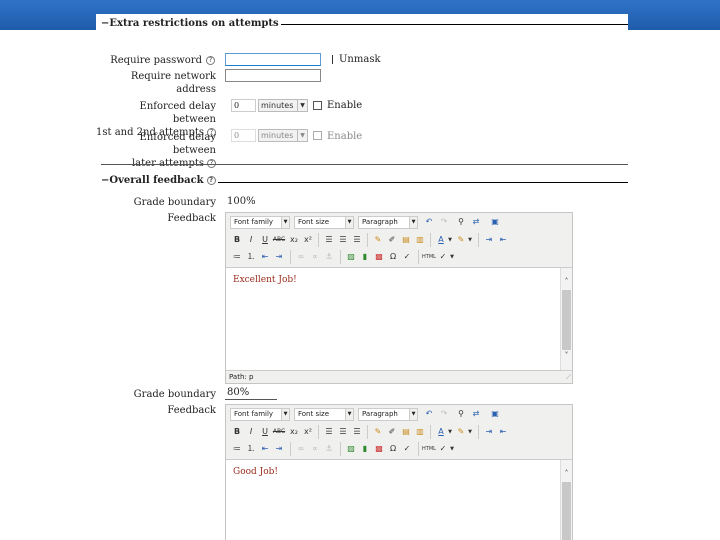  What do you see at coordinates (191, 23) in the screenshot?
I see `restrictions-legend: −Extra restrictions on attempts` at bounding box center [191, 23].